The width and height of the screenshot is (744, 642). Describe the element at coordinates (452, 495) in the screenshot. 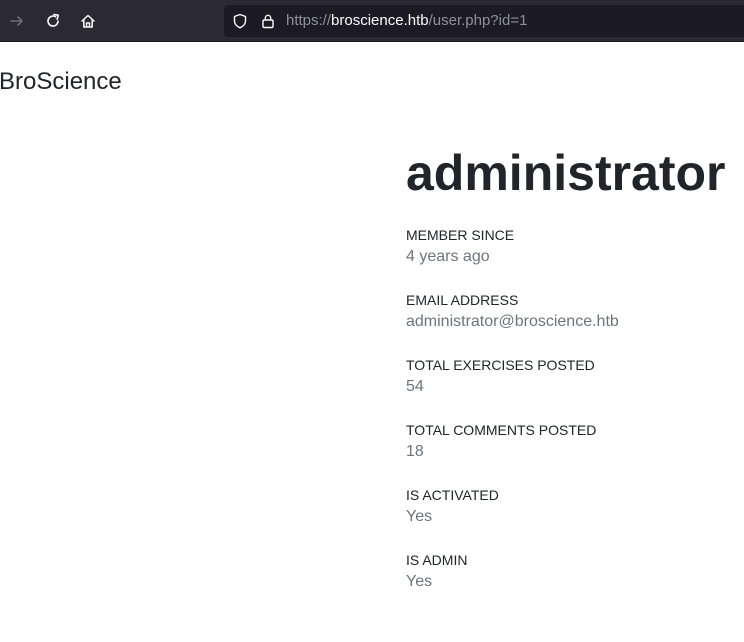

I see `info-label: IS ACTIVATED` at that location.